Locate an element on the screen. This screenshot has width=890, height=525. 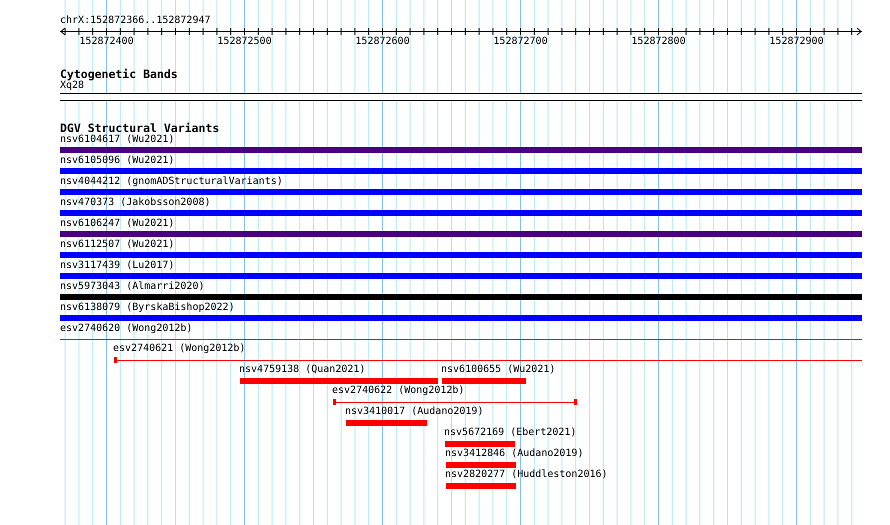
ruler-tick-label: 152872900 is located at coordinates (796, 41).